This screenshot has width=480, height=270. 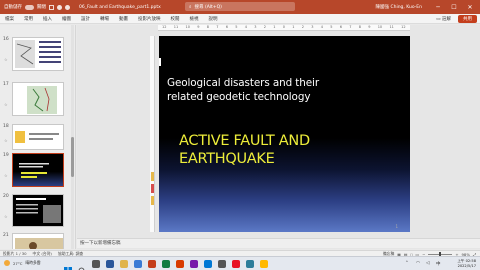 What do you see at coordinates (9, 19) in the screenshot?
I see `tab-file: 檔案` at bounding box center [9, 19].